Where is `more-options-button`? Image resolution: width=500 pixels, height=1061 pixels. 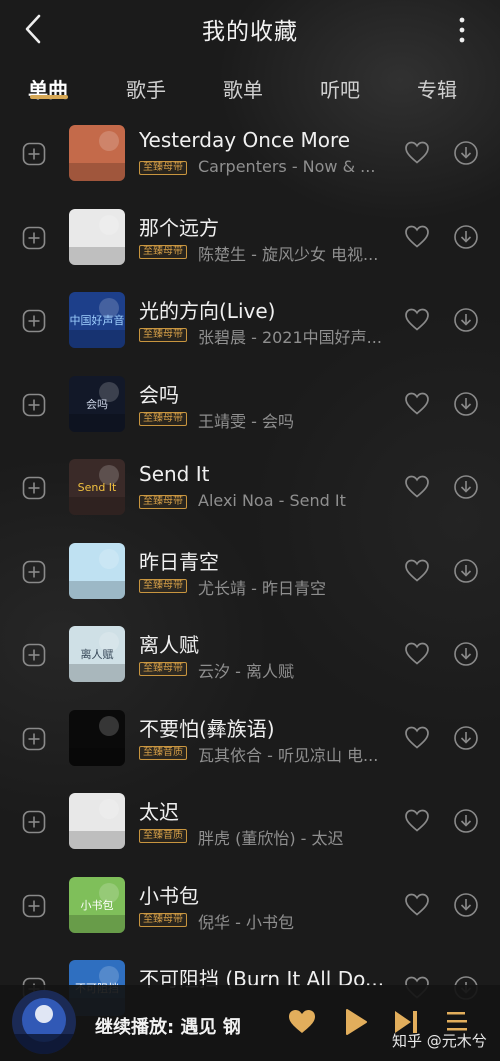 more-options-button is located at coordinates (462, 30).